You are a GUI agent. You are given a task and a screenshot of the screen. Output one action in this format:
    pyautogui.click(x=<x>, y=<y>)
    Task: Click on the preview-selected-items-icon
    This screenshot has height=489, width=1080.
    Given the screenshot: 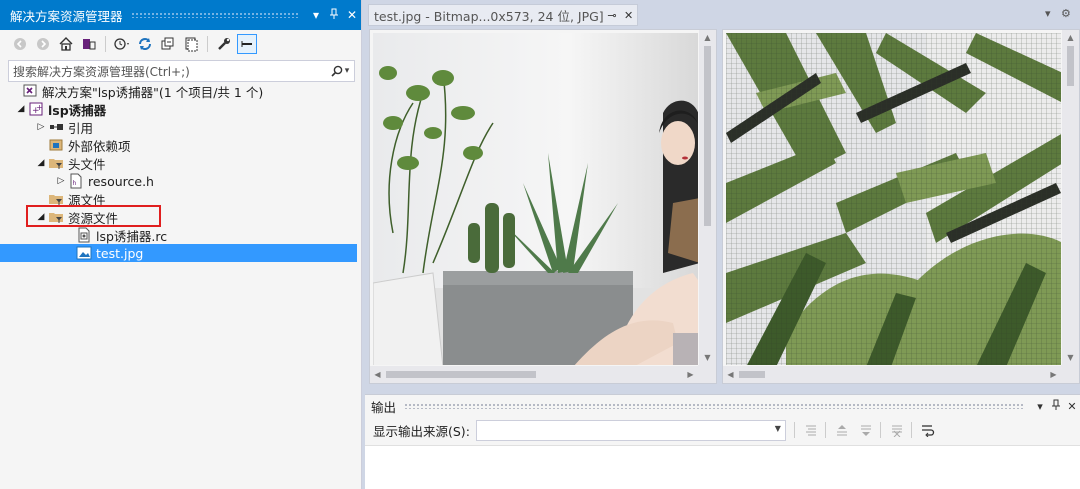 What is the action you would take?
    pyautogui.click(x=247, y=44)
    